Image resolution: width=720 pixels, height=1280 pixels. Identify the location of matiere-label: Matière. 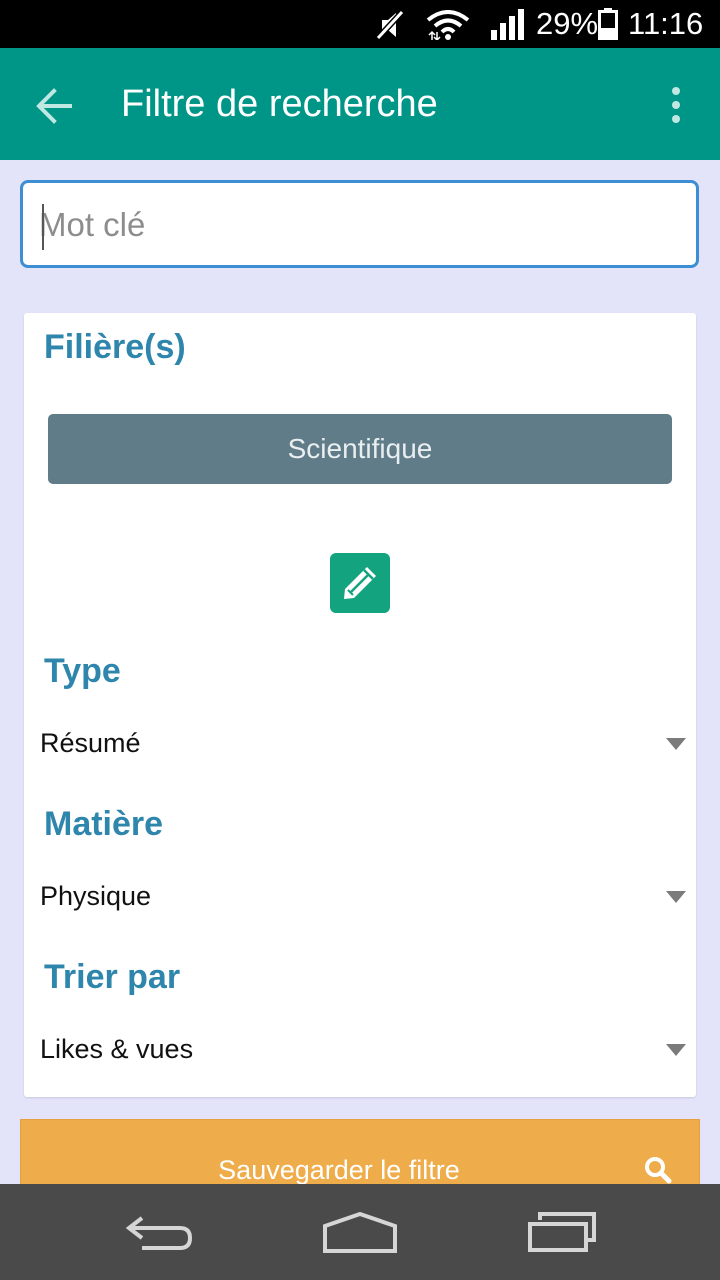
(104, 824).